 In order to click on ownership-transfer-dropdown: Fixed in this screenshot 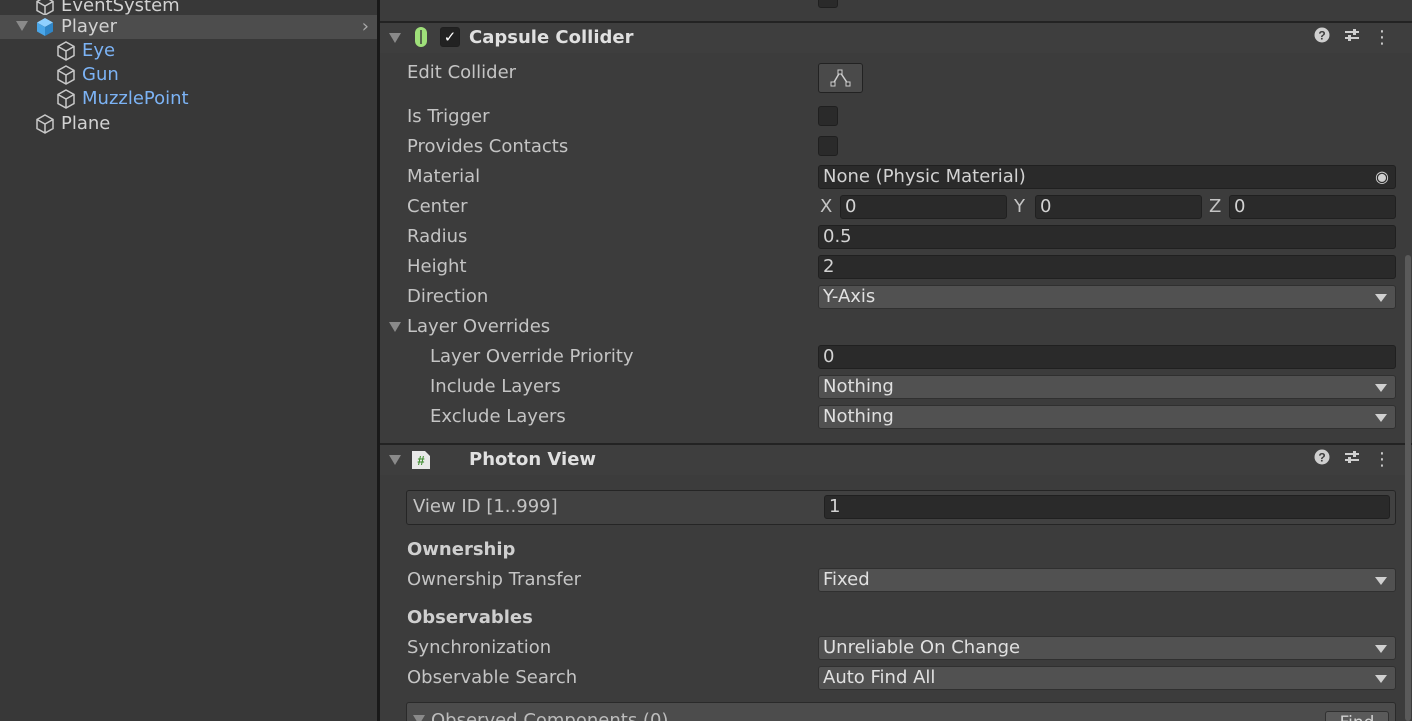, I will do `click(1107, 580)`.